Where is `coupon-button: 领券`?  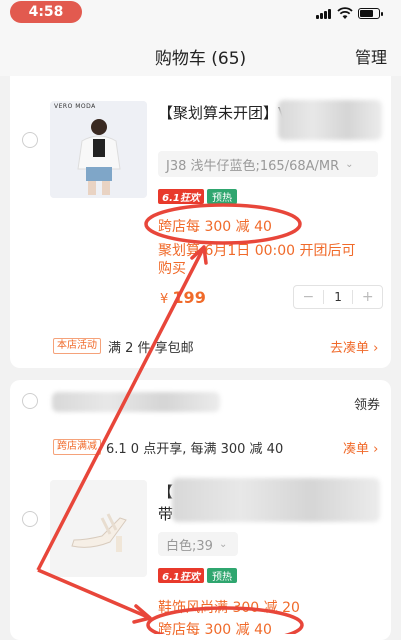 coupon-button: 领券 is located at coordinates (367, 403).